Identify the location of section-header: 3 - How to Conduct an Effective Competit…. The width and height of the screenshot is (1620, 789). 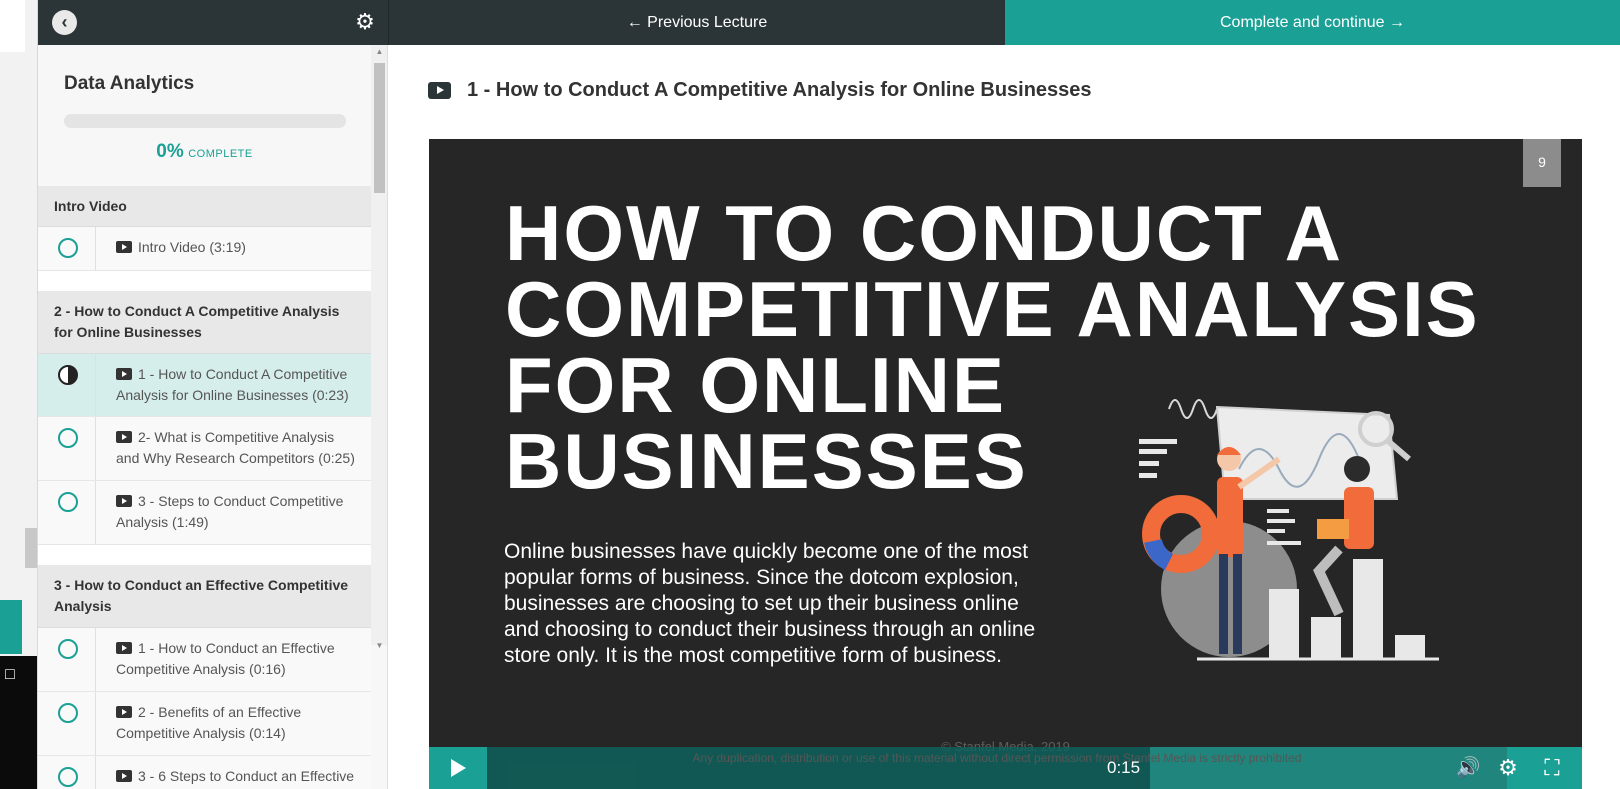
(204, 596).